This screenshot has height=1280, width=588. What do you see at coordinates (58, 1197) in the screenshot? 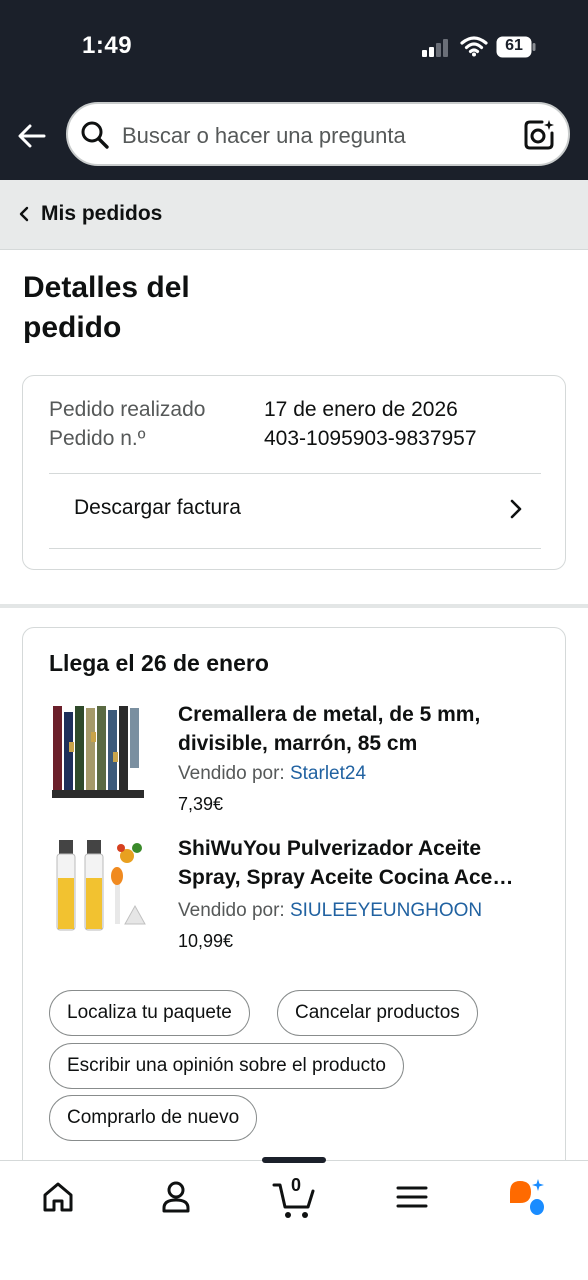
I see `home-icon` at bounding box center [58, 1197].